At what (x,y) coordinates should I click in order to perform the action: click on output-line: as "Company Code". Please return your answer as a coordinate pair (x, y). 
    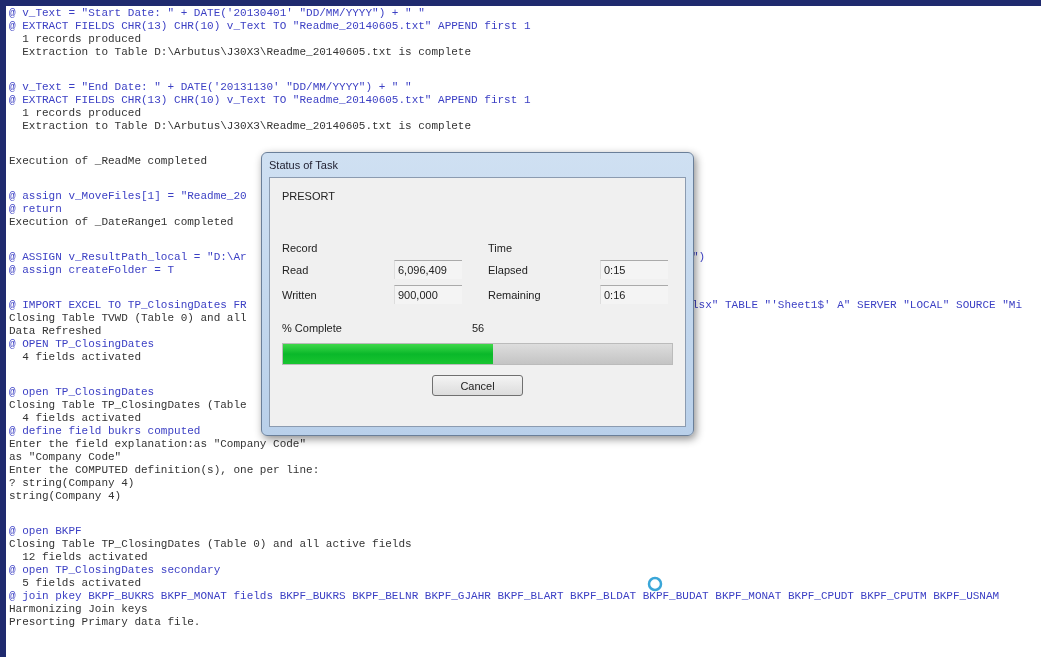
    Looking at the image, I should click on (65, 457).